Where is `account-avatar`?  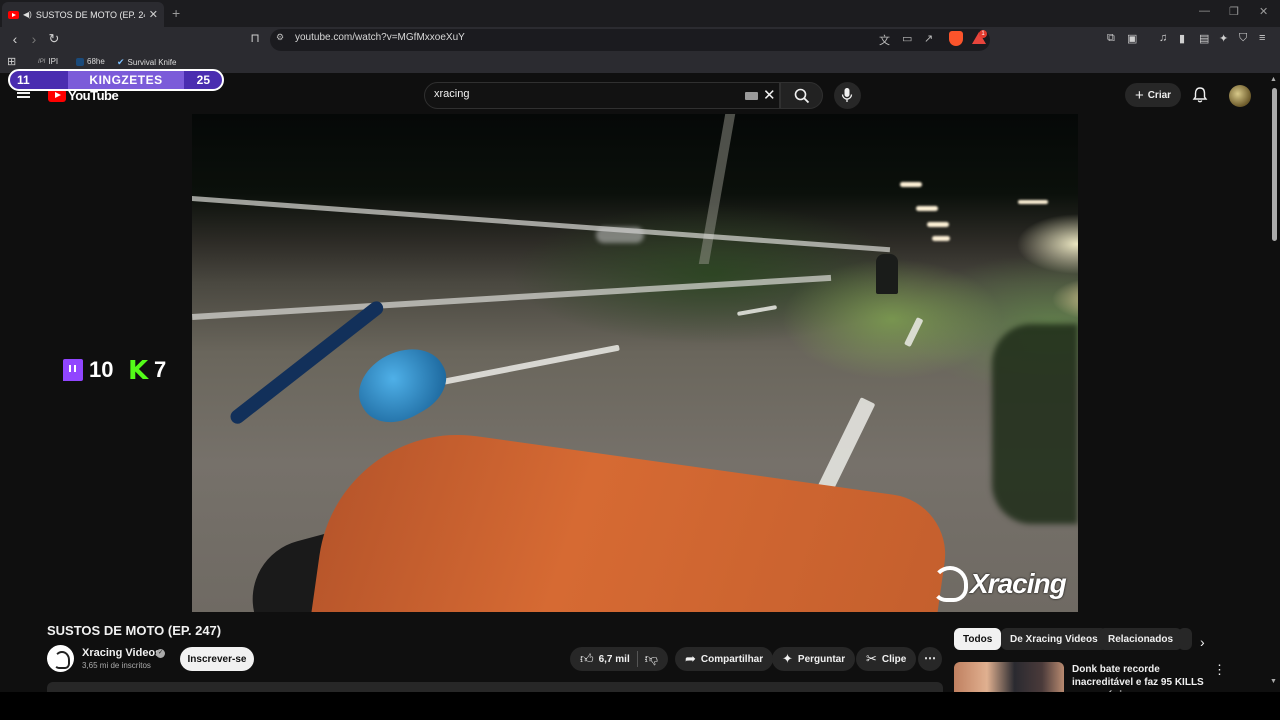 account-avatar is located at coordinates (1240, 96).